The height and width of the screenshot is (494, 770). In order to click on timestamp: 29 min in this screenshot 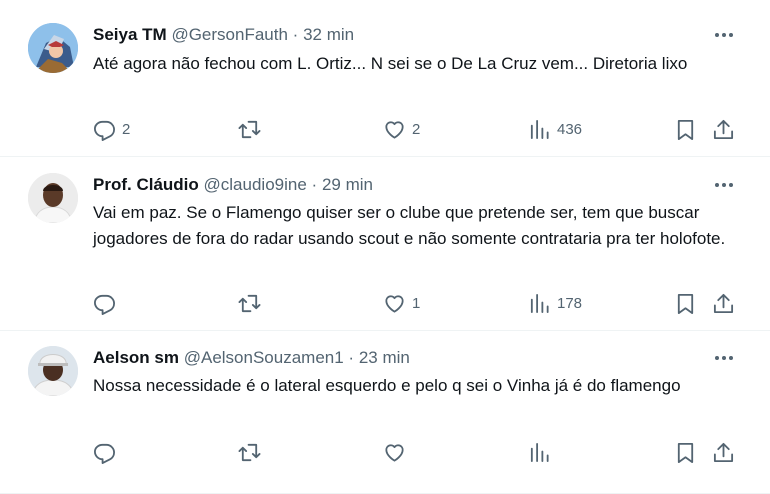, I will do `click(347, 184)`.